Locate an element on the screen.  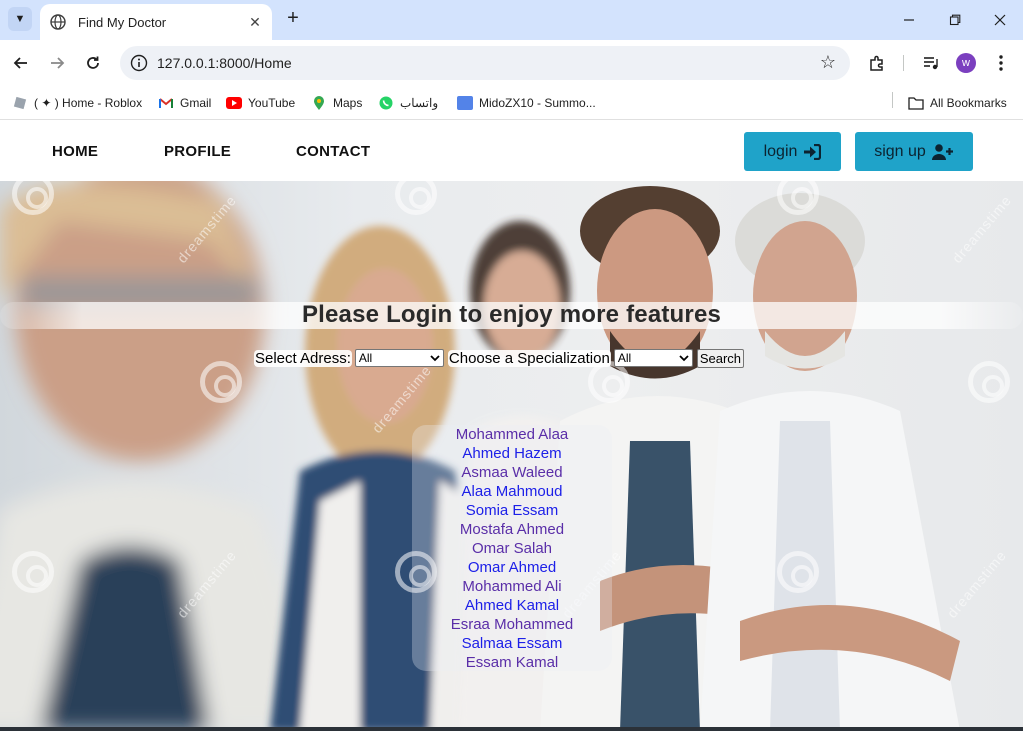
doctor-link: Somia Essam is located at coordinates (512, 510).